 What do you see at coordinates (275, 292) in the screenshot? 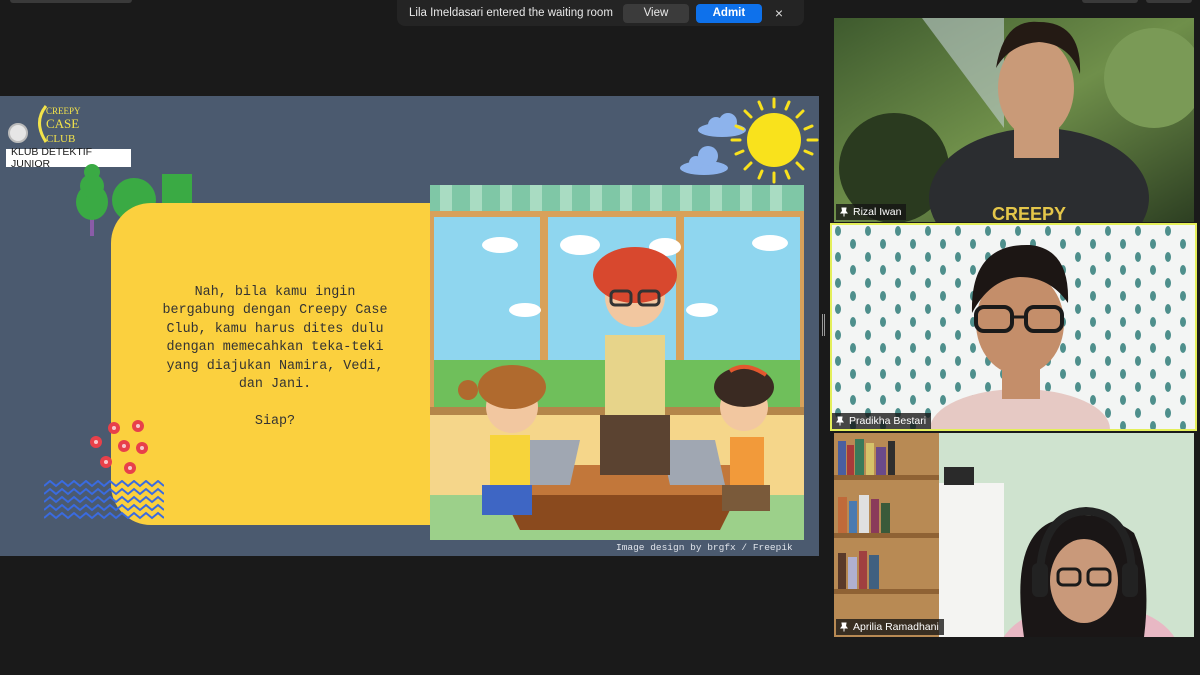
I see `paragraph-line: Nah, bila kamu ingin` at bounding box center [275, 292].